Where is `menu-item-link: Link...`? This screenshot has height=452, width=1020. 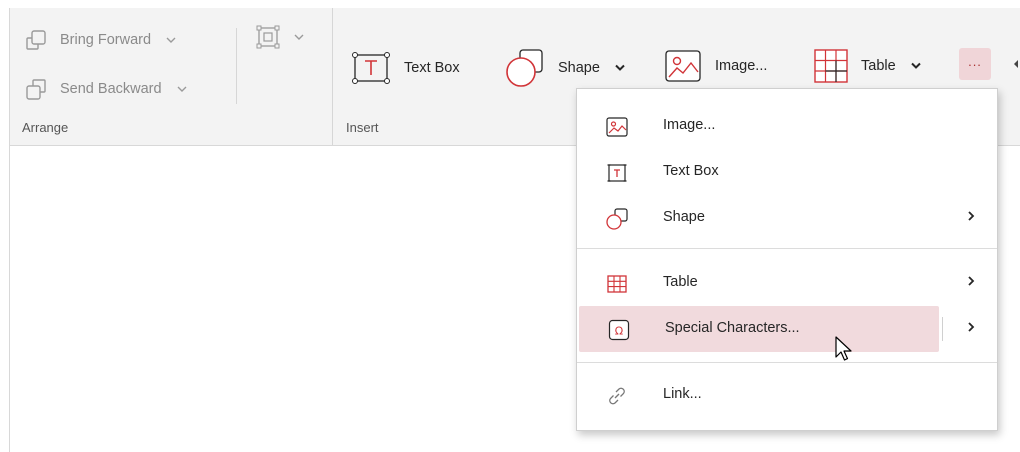 menu-item-link: Link... is located at coordinates (787, 395).